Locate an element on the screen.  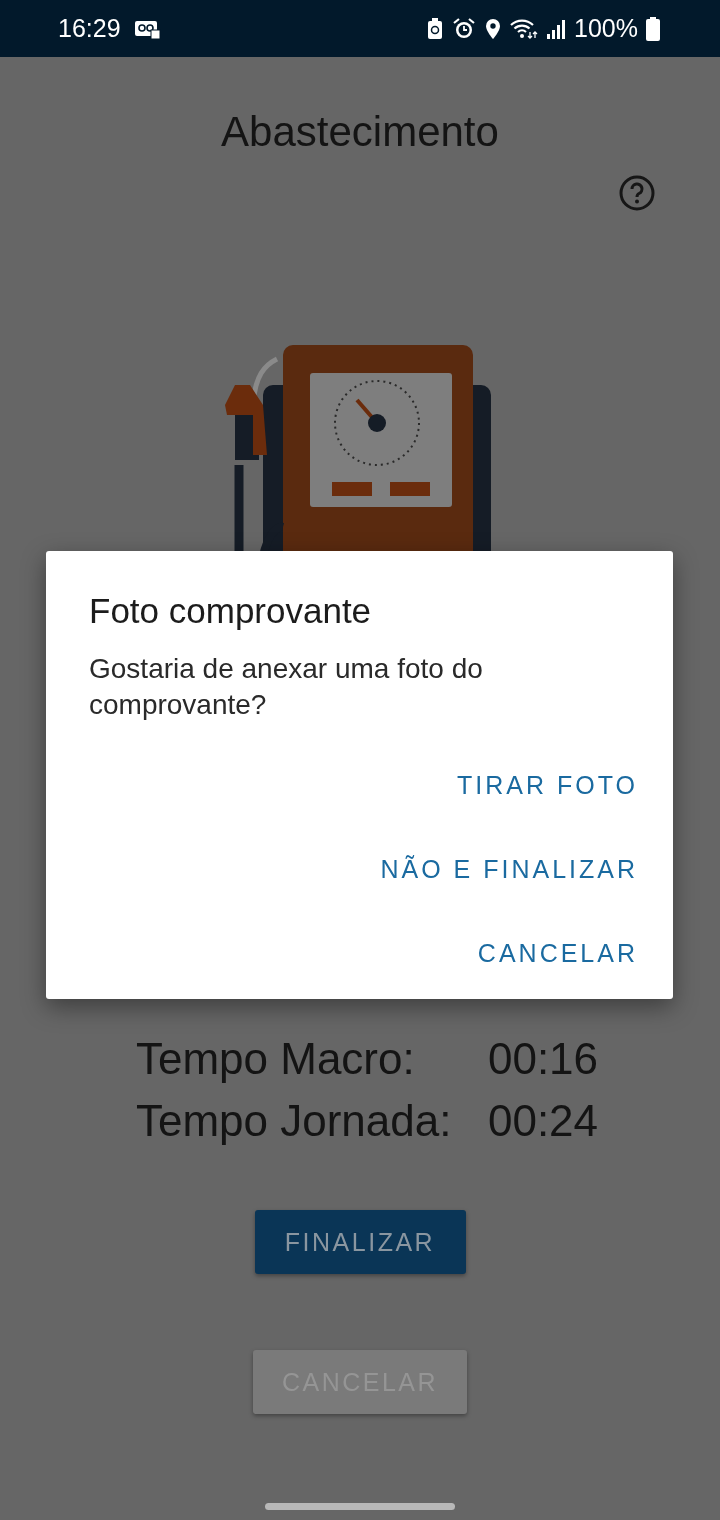
help-icon is located at coordinates (637, 193).